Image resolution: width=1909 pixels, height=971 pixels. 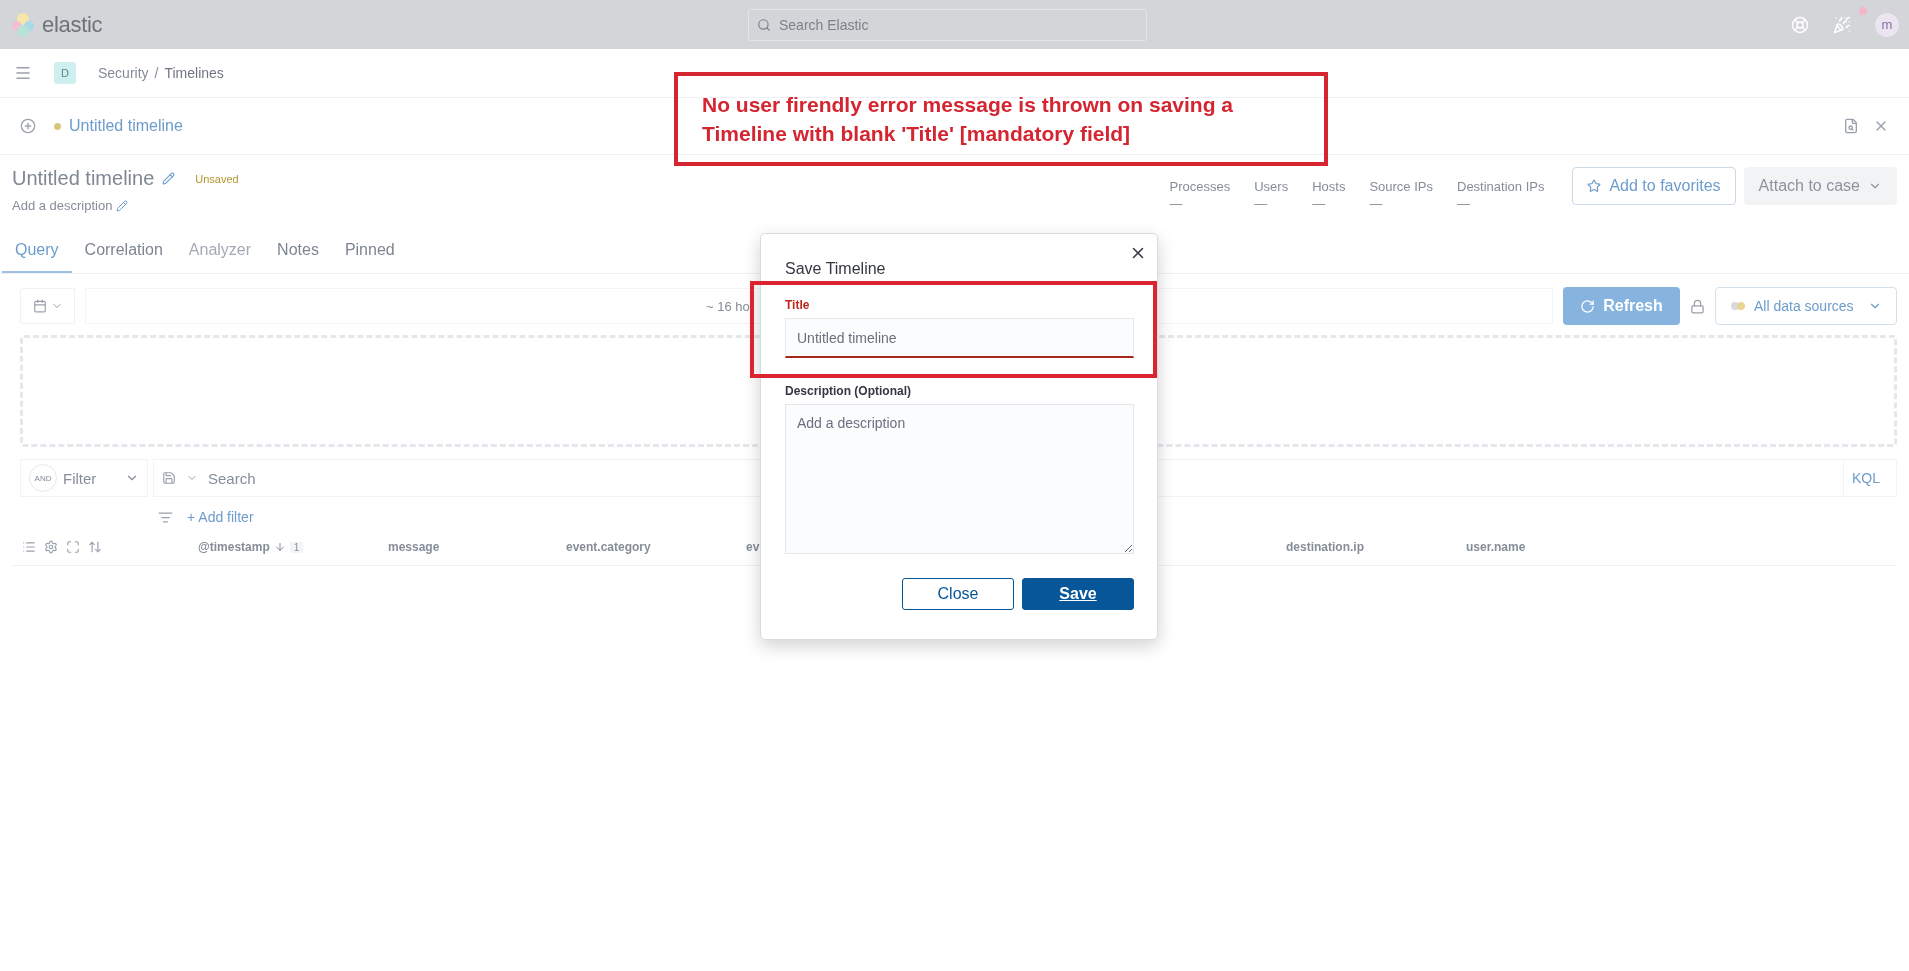 What do you see at coordinates (296, 547) in the screenshot?
I see `sort-order: 1` at bounding box center [296, 547].